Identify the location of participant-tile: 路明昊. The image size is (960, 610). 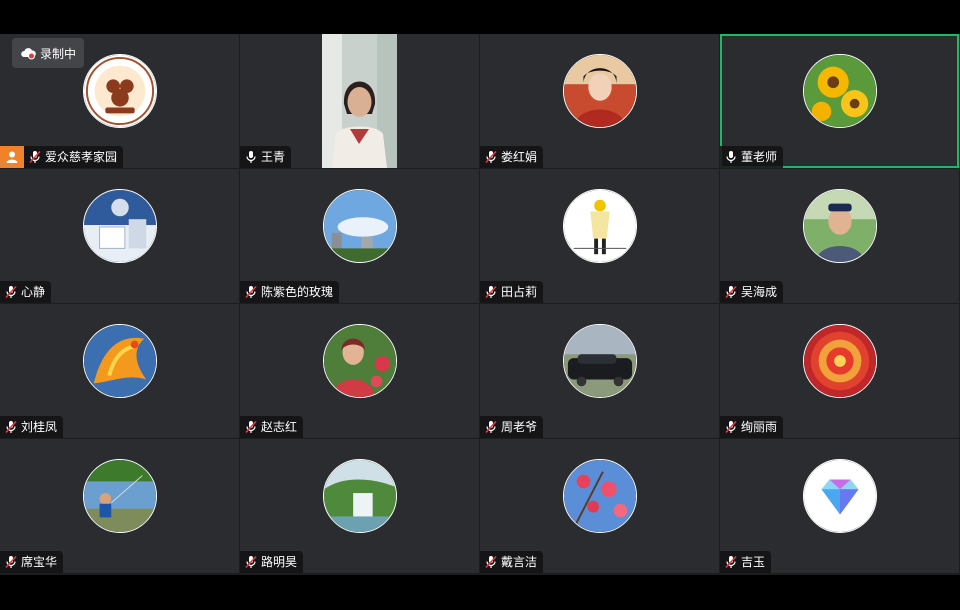
(359, 506).